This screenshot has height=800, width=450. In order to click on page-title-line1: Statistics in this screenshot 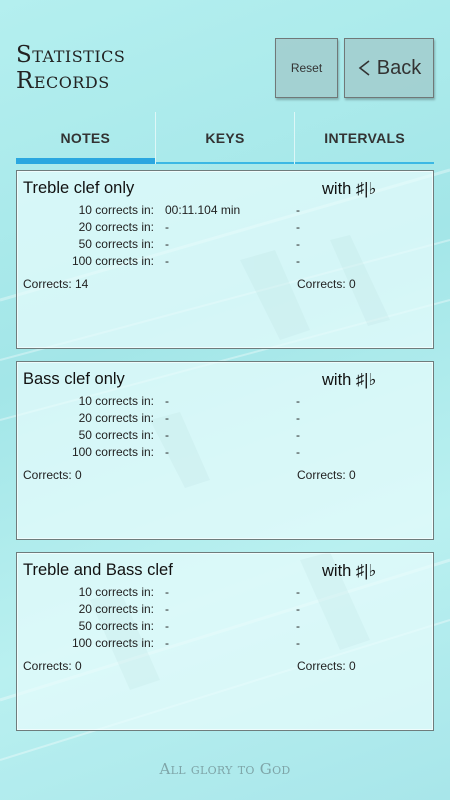, I will do `click(71, 55)`.